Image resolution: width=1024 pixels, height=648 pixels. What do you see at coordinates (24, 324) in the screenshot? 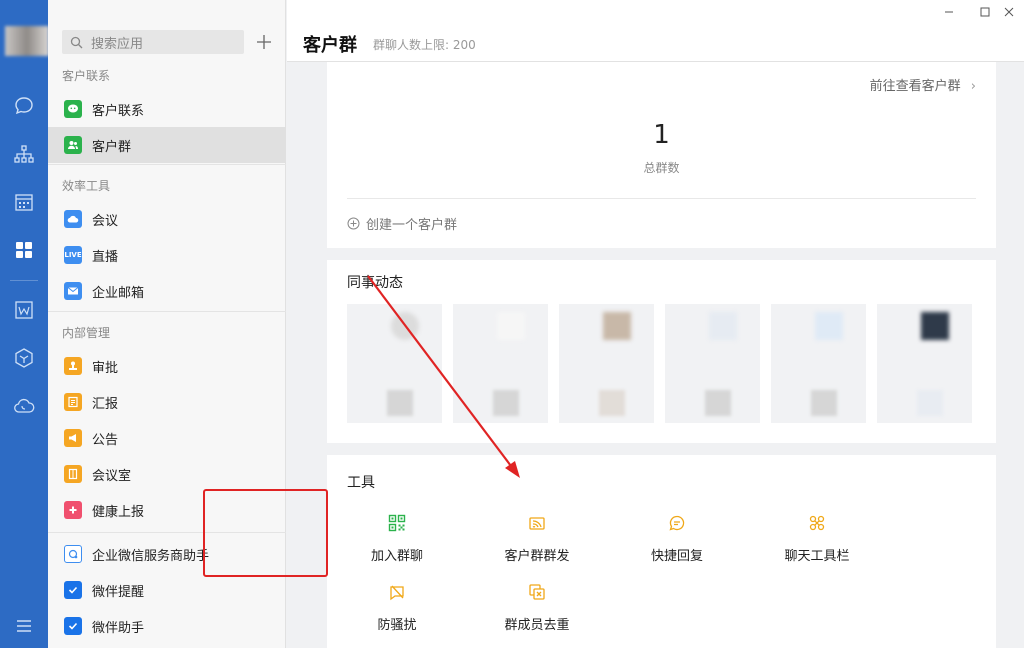
I see `app-nav-rail` at bounding box center [24, 324].